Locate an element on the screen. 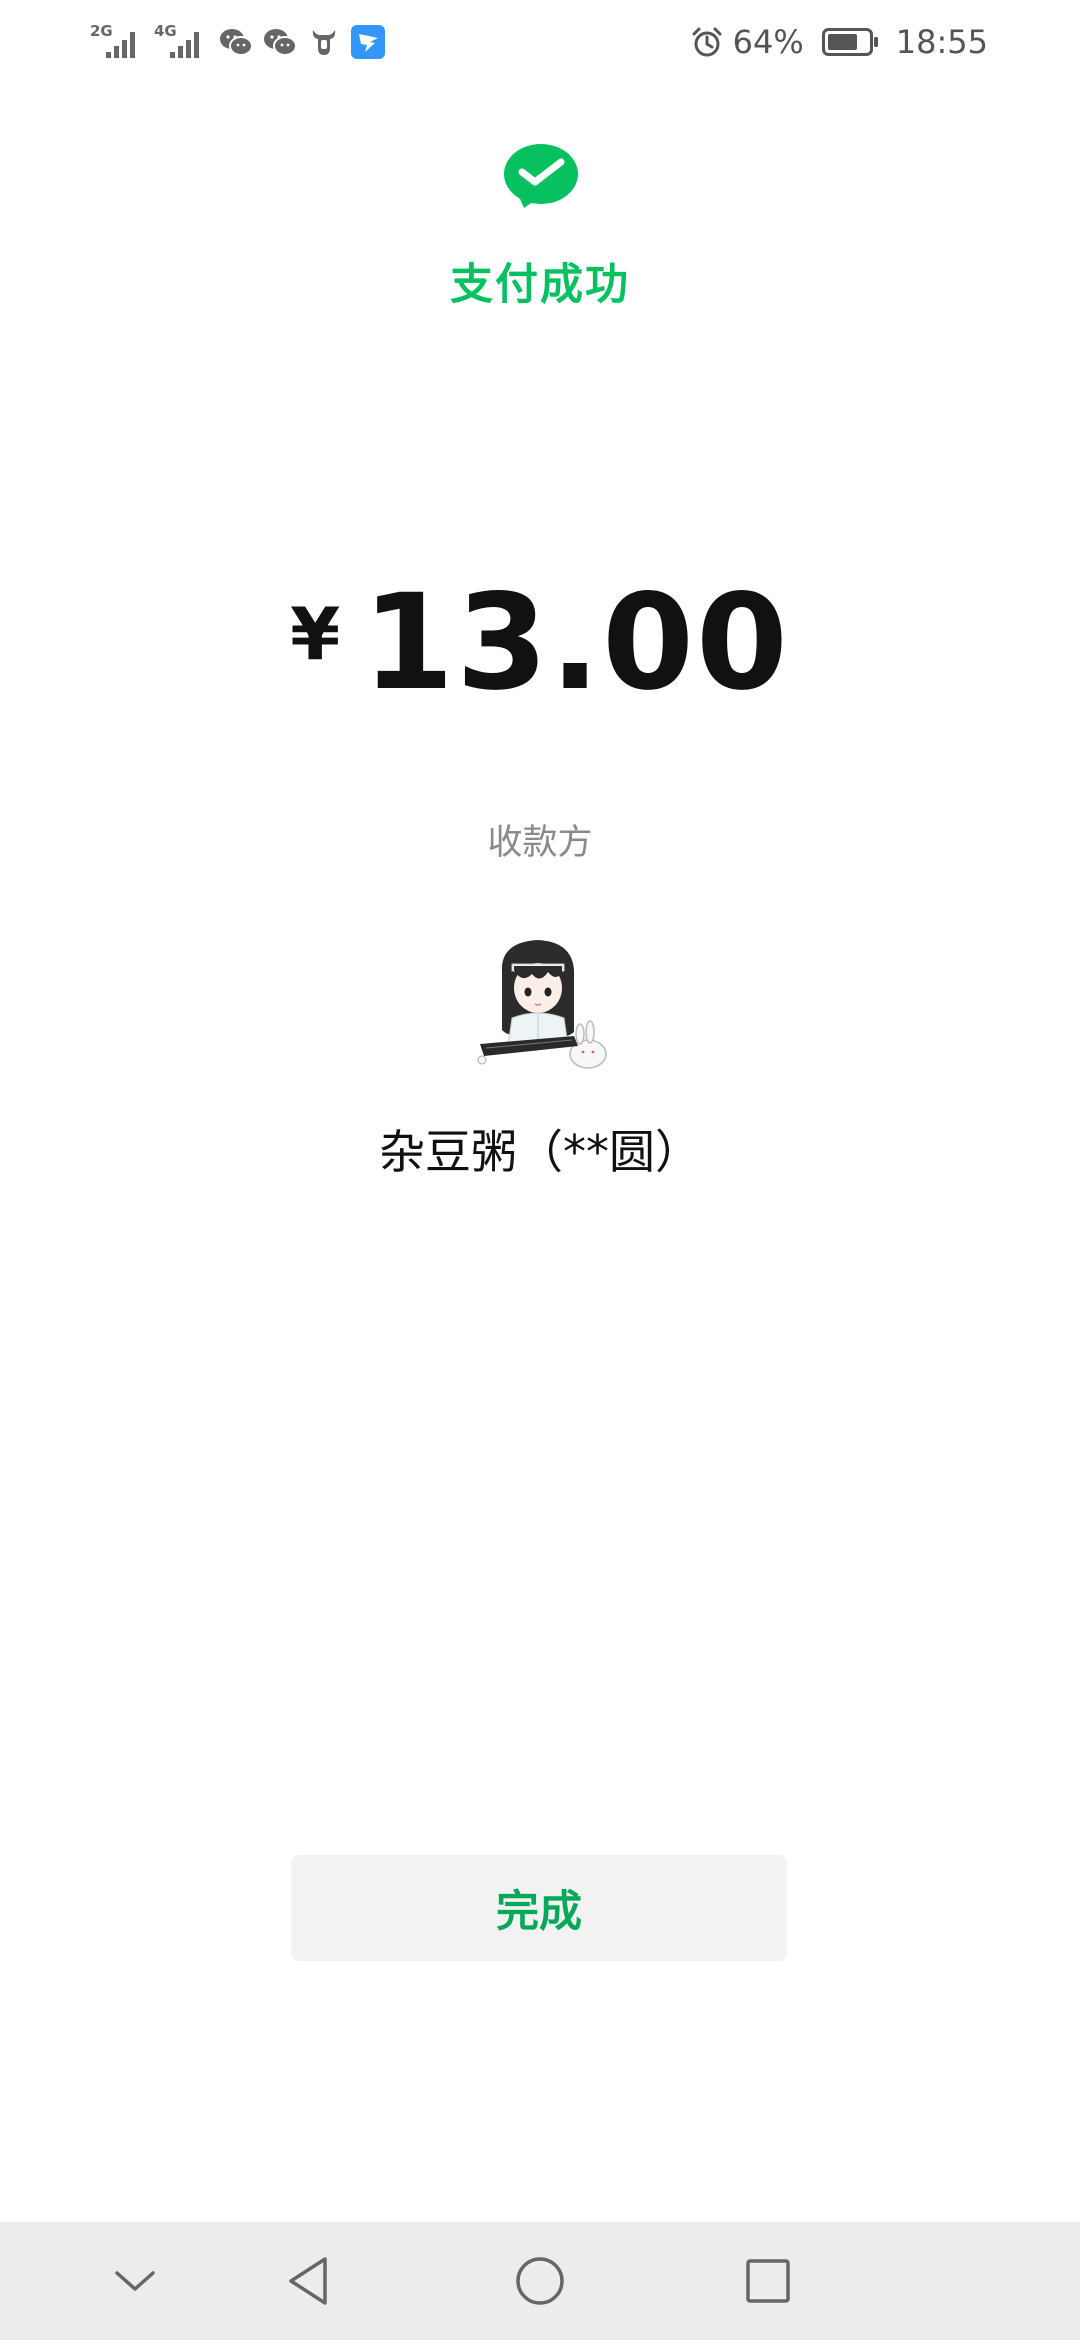  battery-icon is located at coordinates (850, 42).